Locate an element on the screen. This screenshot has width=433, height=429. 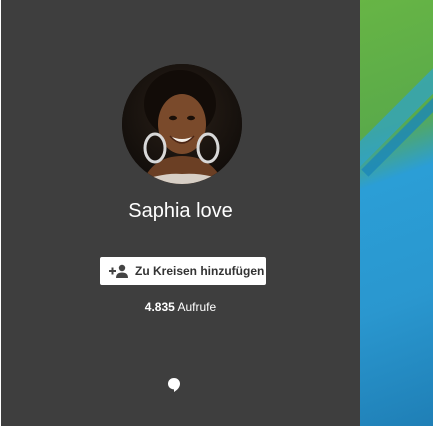
profile-name: Saphia love is located at coordinates (180, 211).